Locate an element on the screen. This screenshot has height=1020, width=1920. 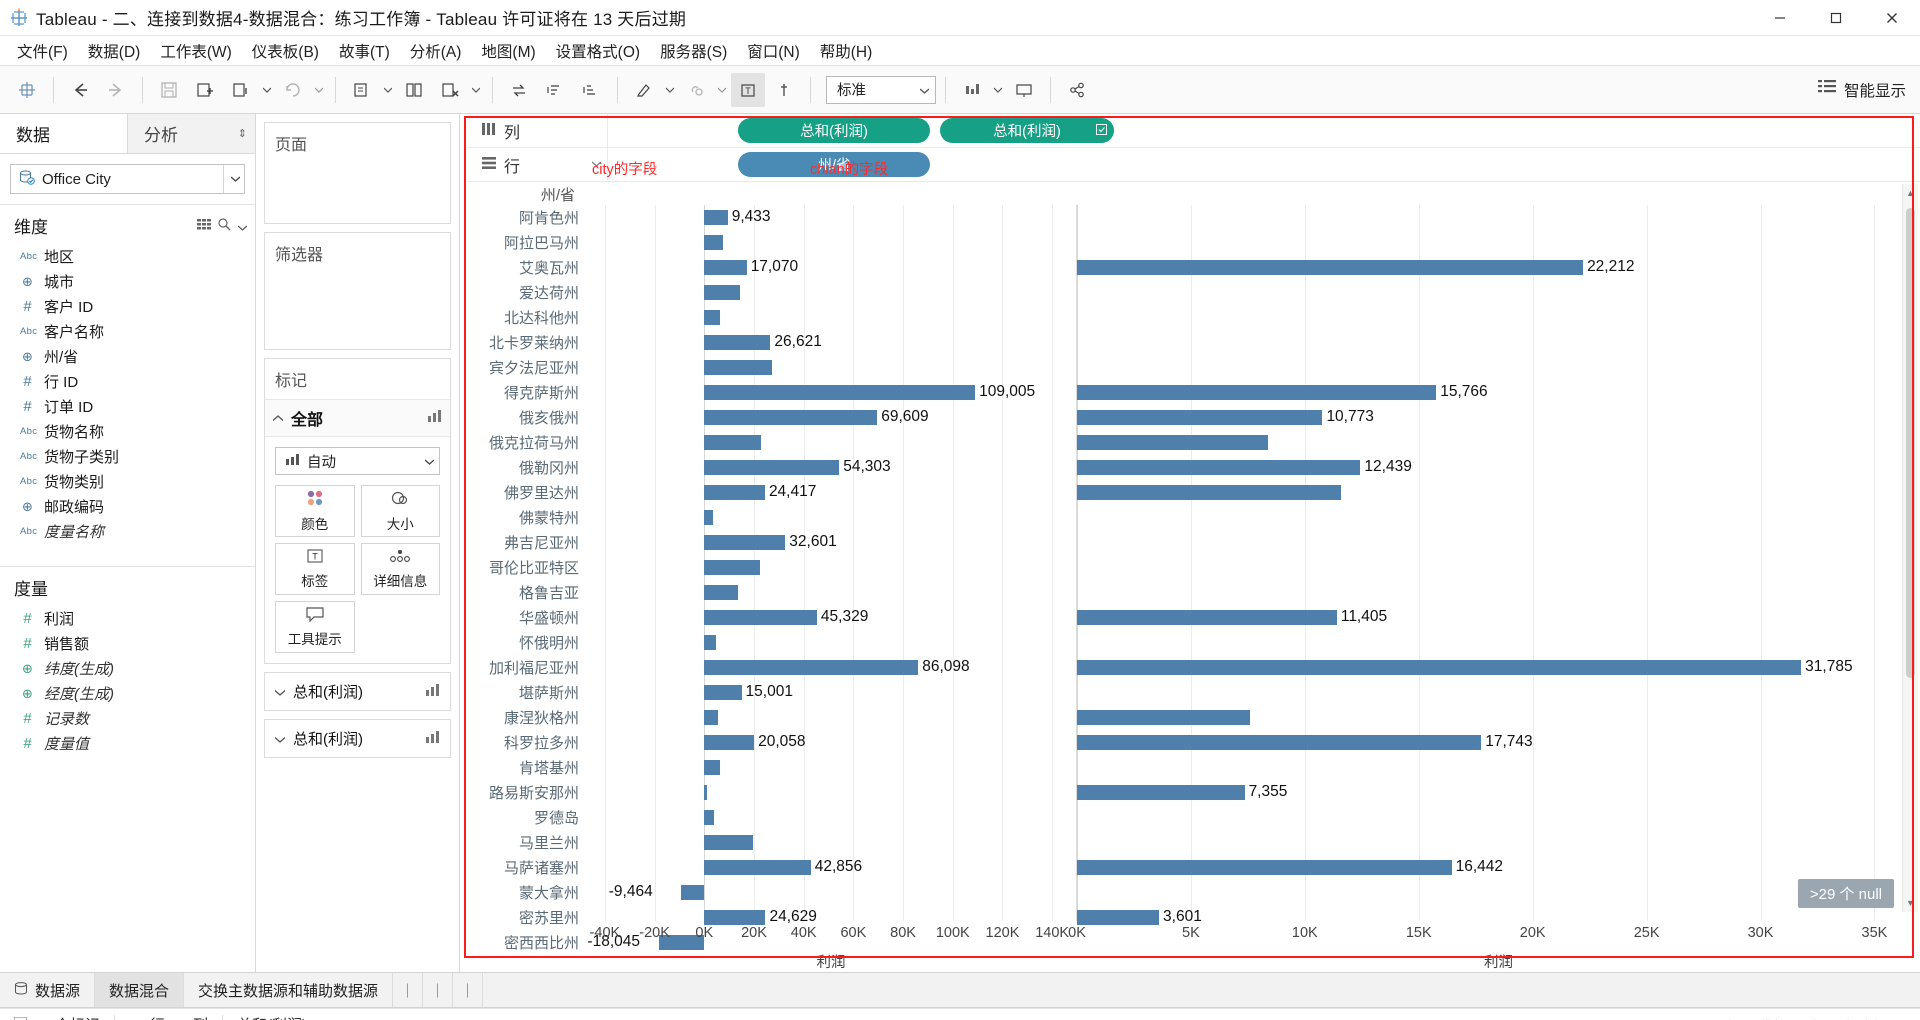
columns-shelf: 列 总和(利润) 总和(利润) is located at coordinates (1194, 131).